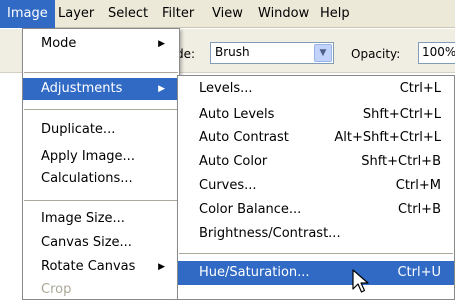 This screenshot has width=455, height=300. What do you see at coordinates (316, 138) in the screenshot?
I see `submenu-item-auto-contrast: Auto Contrast Alt+Shft+Ctrl+L` at bounding box center [316, 138].